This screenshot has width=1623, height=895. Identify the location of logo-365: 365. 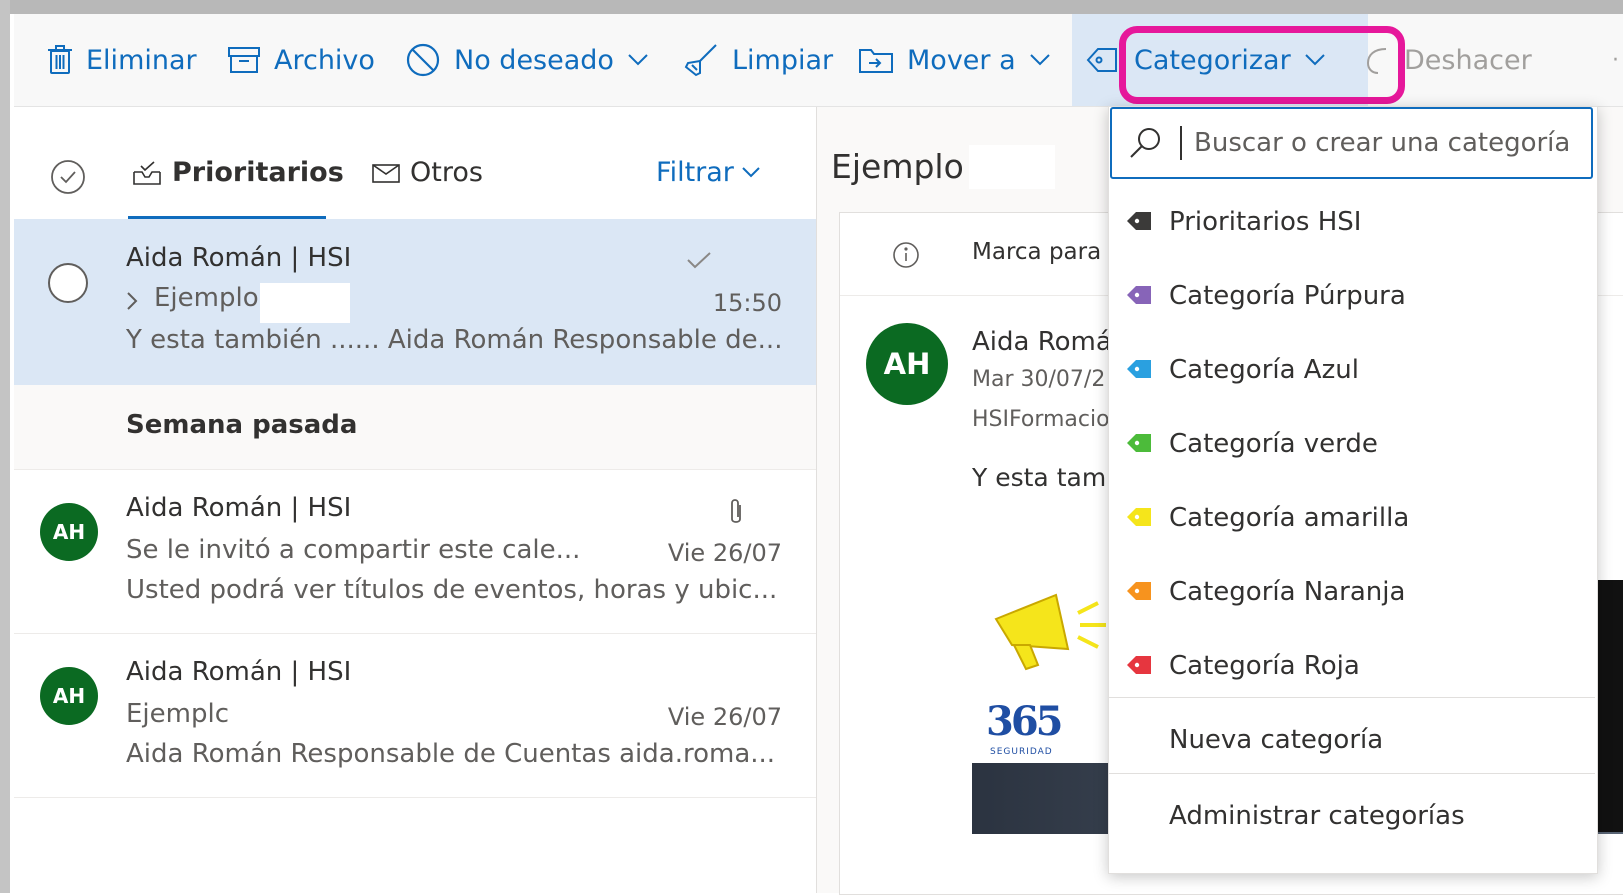
(1024, 721).